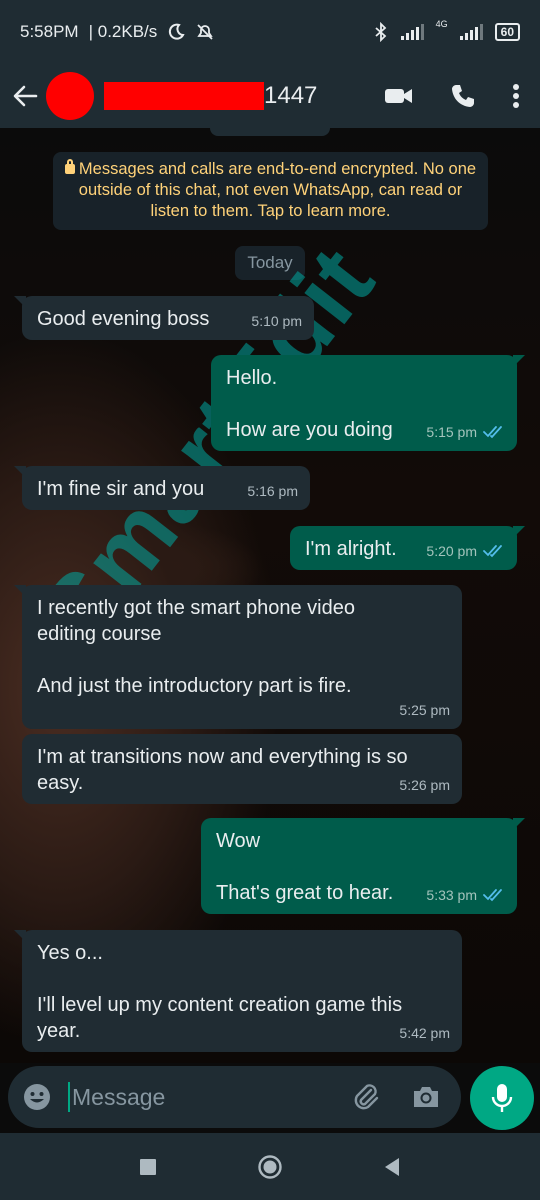  I want to click on compose-bar, so click(270, 1098).